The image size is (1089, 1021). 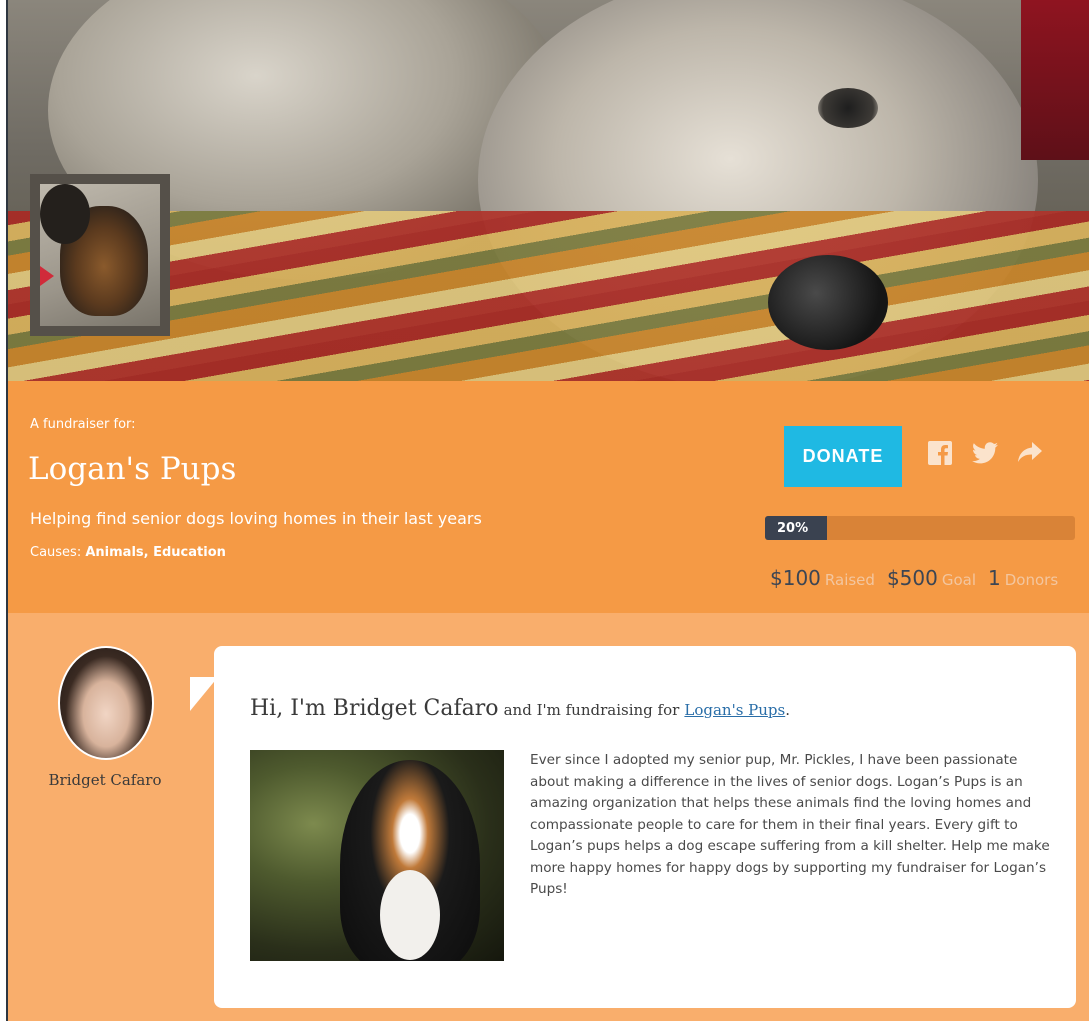 I want to click on causes-line: Causes: Animals, Education, so click(x=128, y=552).